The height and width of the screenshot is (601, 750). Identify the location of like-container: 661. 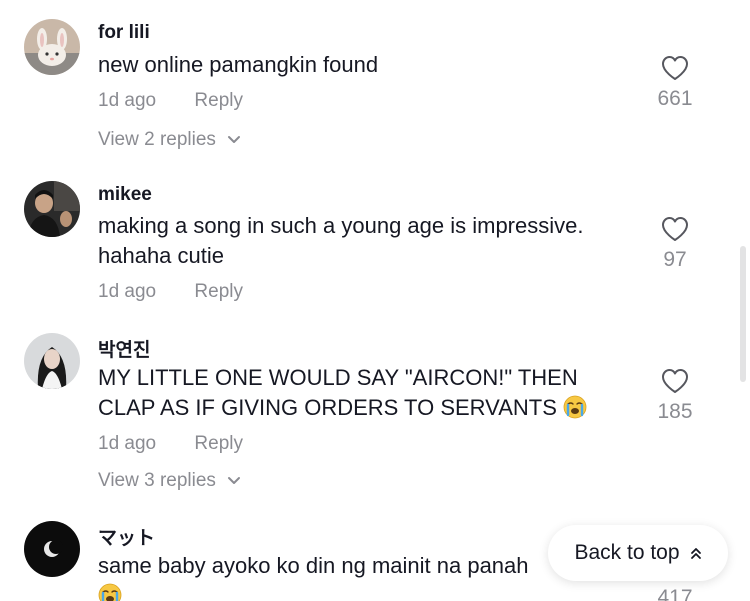
(675, 83).